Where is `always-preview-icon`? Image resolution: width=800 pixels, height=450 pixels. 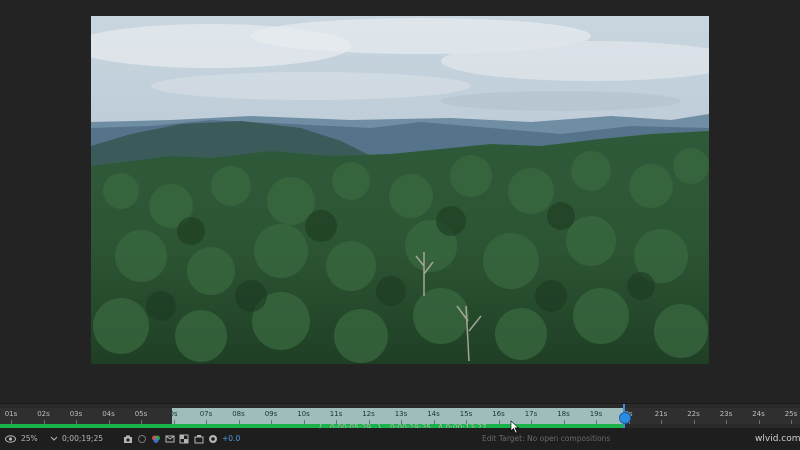
always-preview-icon is located at coordinates (10, 439).